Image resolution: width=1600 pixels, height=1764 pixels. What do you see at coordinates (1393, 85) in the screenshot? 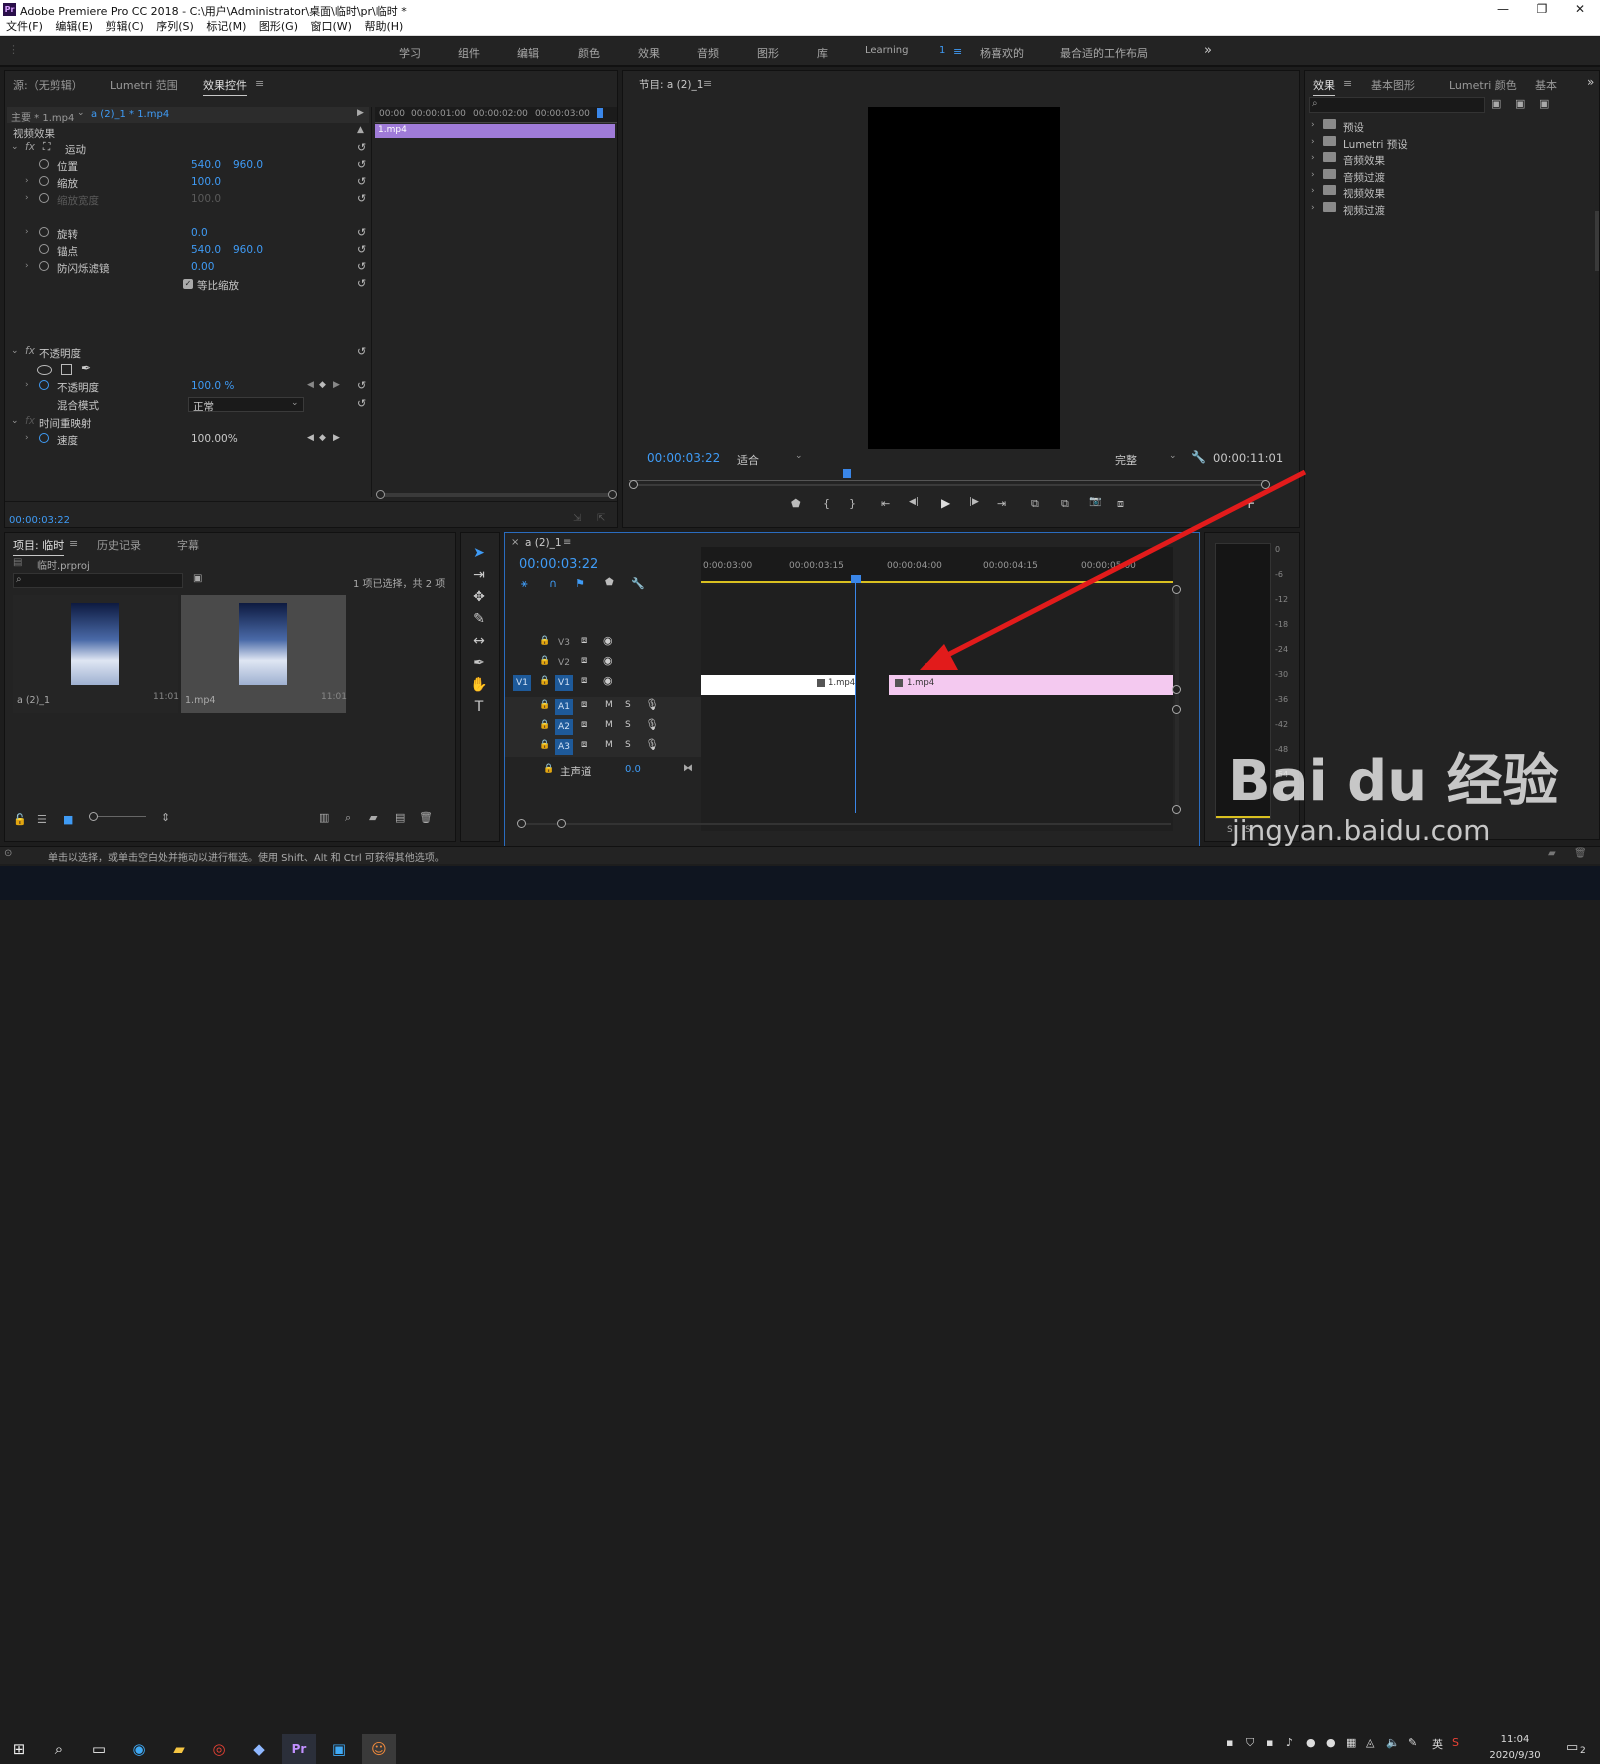
I see `tab-essential-graphics: 基本图形` at bounding box center [1393, 85].